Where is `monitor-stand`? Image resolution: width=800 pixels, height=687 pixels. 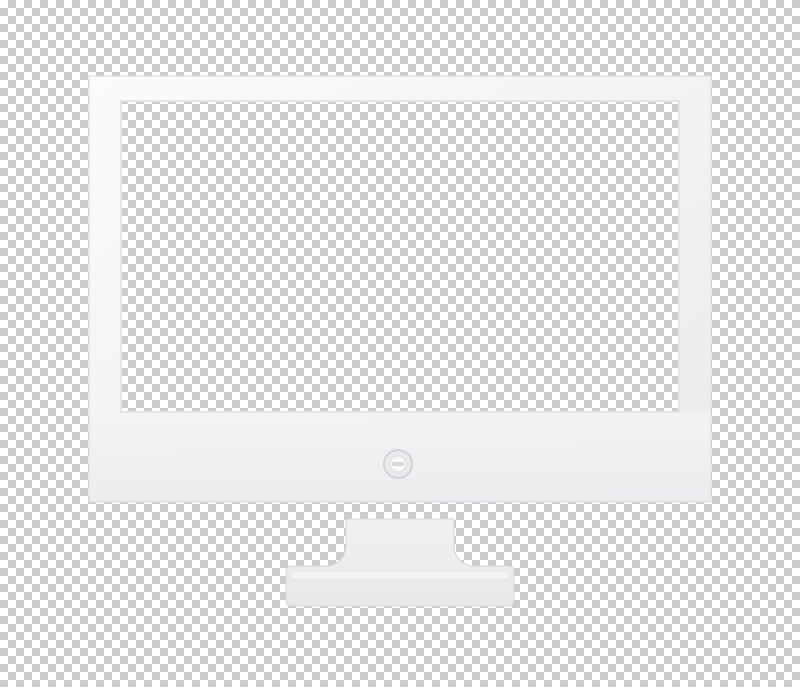 monitor-stand is located at coordinates (400, 562).